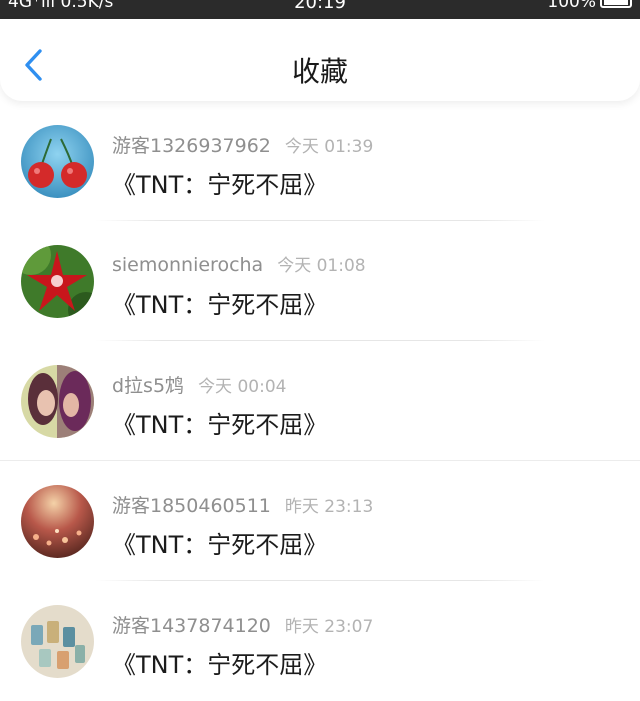 The height and width of the screenshot is (701, 640). Describe the element at coordinates (191, 146) in the screenshot. I see `username: 游客1326937962` at that location.